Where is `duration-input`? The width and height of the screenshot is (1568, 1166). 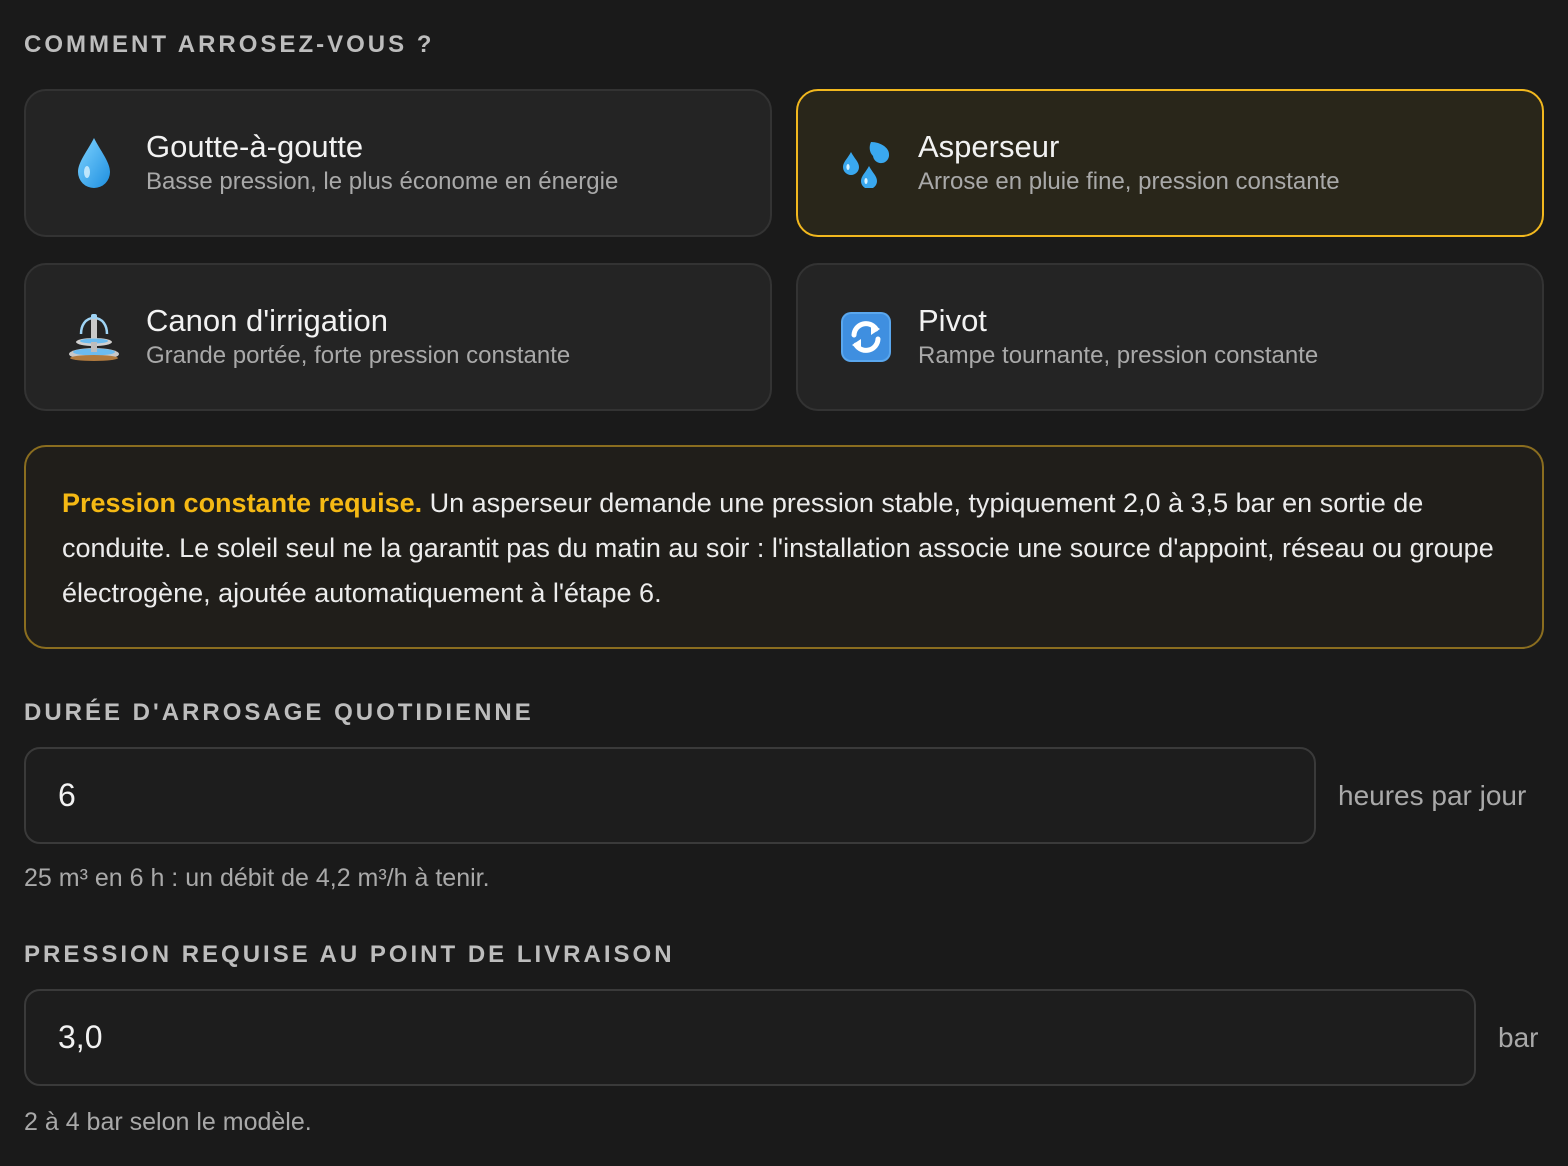 duration-input is located at coordinates (670, 795).